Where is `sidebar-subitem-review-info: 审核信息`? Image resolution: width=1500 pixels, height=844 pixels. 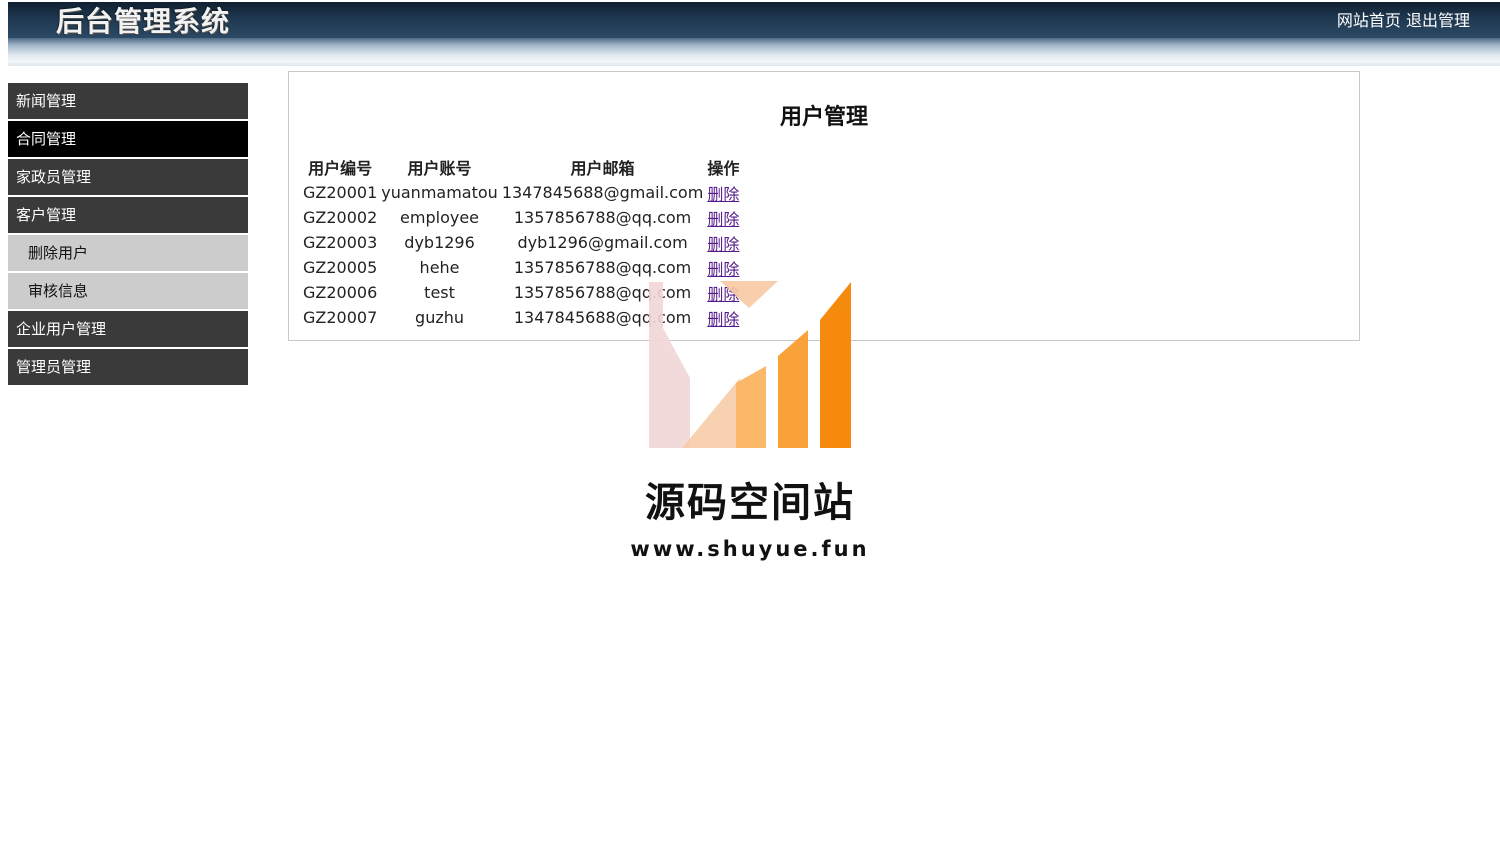
sidebar-subitem-review-info: 审核信息 is located at coordinates (128, 291).